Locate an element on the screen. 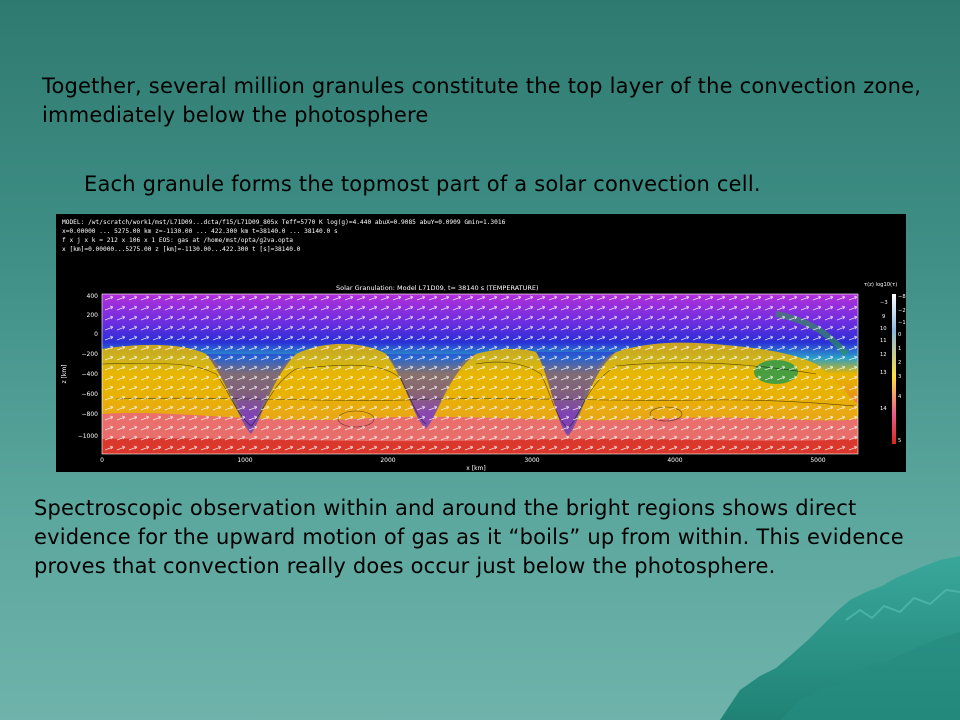  y-tick-label: −400 is located at coordinates (90, 374).